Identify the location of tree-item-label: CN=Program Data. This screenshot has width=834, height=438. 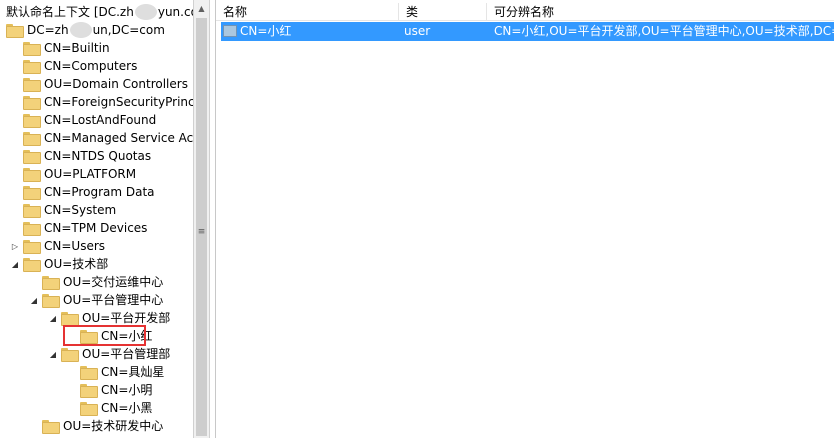
(99, 192).